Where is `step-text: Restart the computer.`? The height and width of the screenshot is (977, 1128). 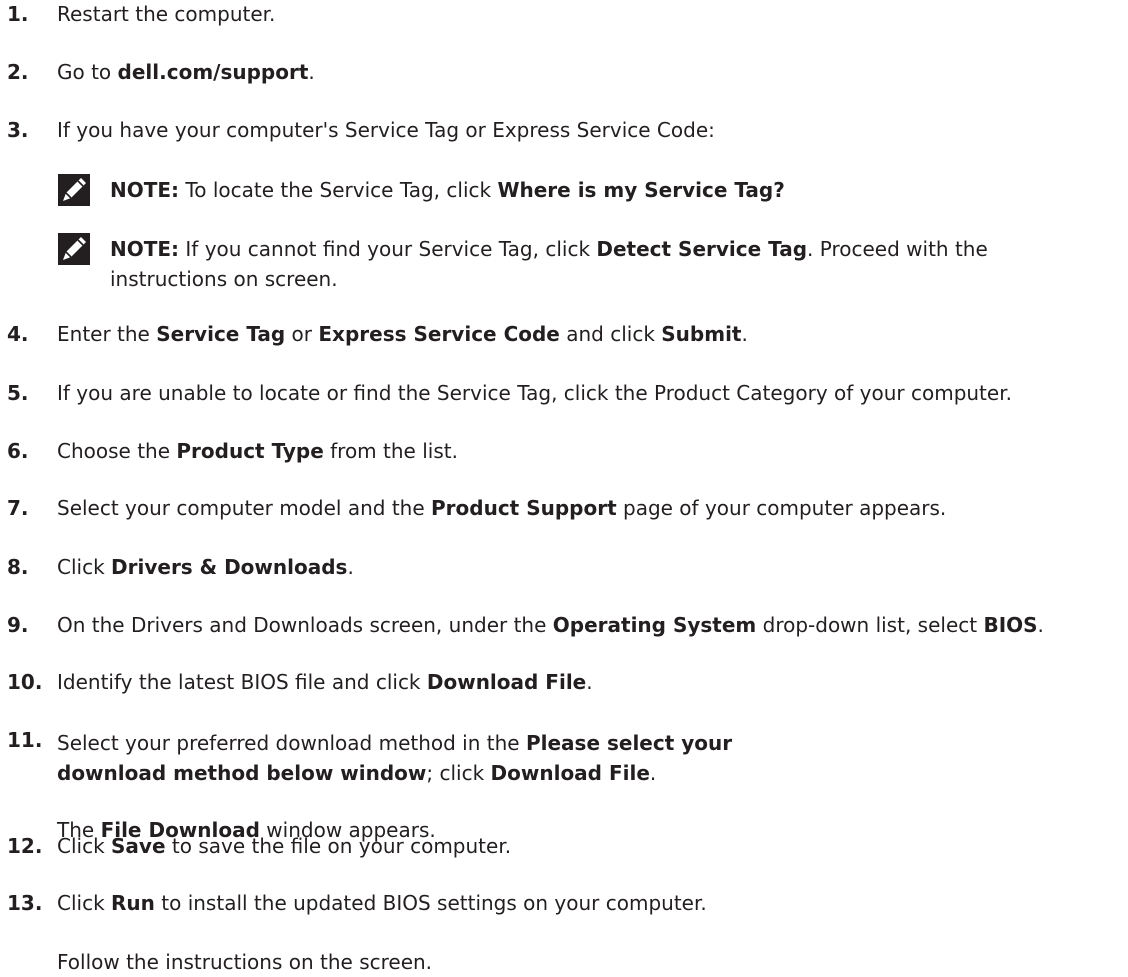 step-text: Restart the computer. is located at coordinates (590, 14).